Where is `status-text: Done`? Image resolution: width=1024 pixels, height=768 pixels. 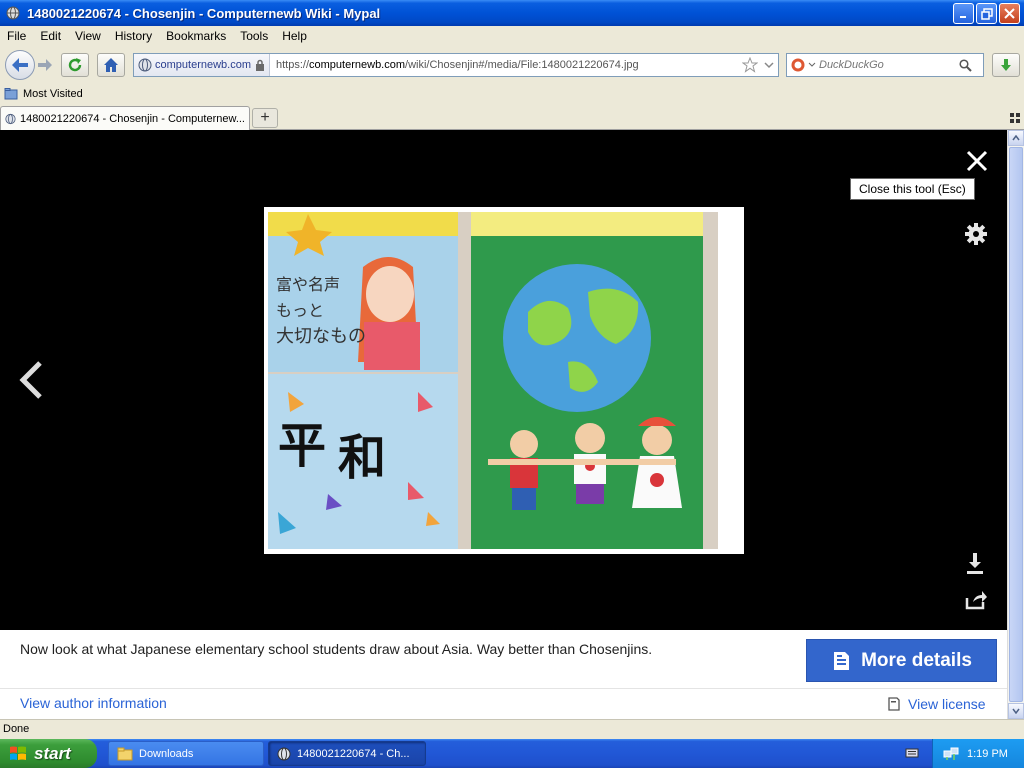 status-text: Done is located at coordinates (16, 729).